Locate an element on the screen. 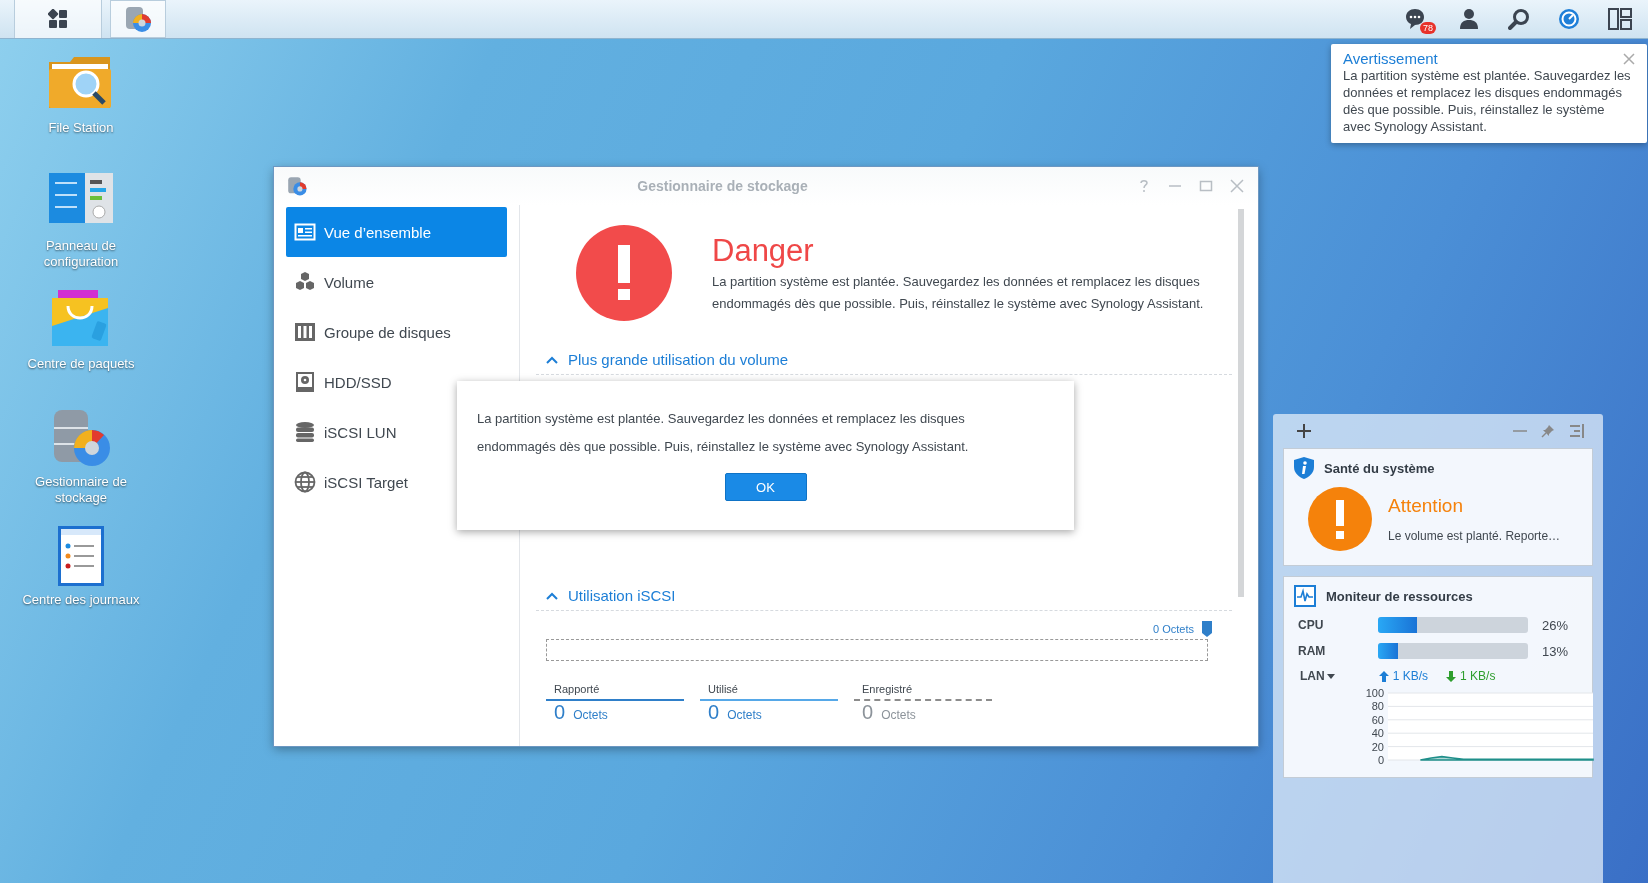 Image resolution: width=1648 pixels, height=883 pixels. health-status: Attention is located at coordinates (1426, 506).